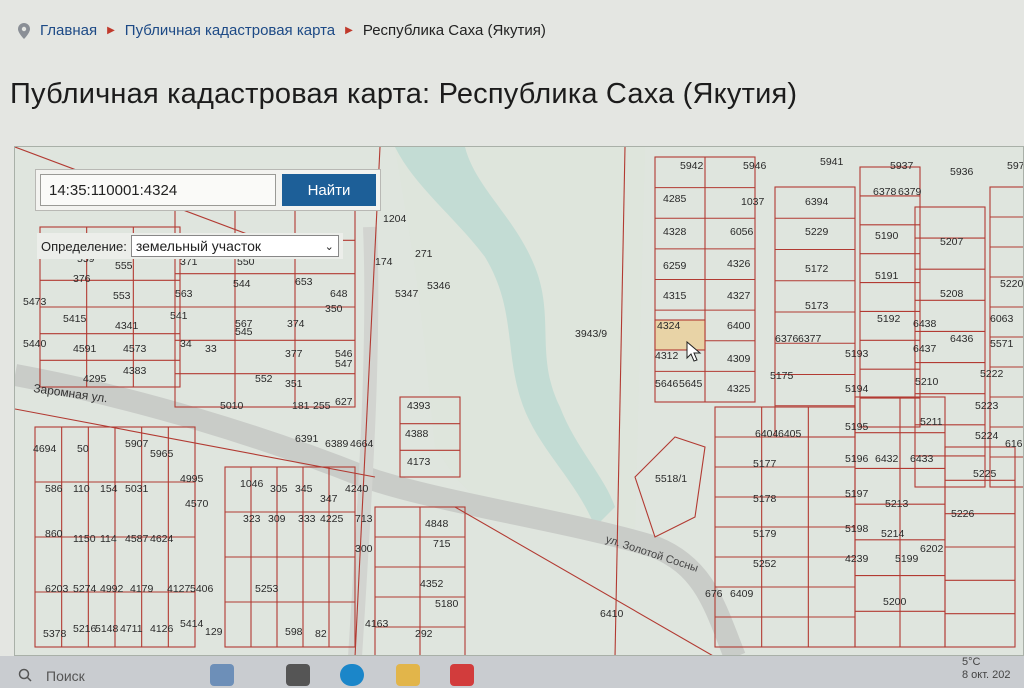  What do you see at coordinates (591, 334) in the screenshot?
I see `parcel-number-label: 3943/9` at bounding box center [591, 334].